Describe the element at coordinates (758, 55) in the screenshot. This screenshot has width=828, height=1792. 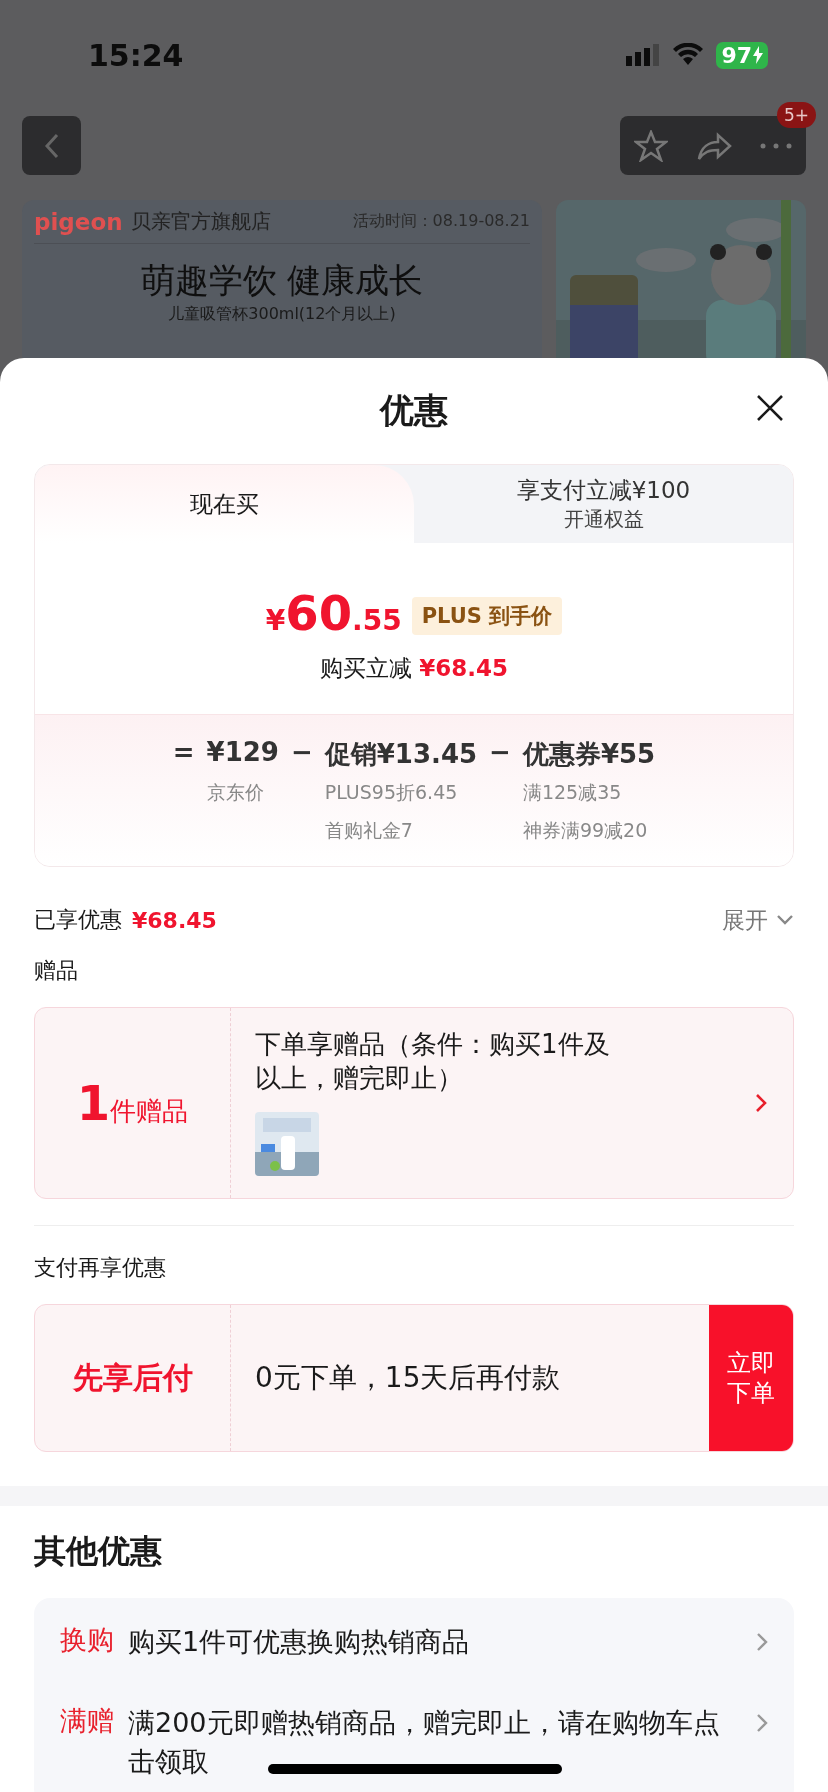
I see `charging-icon` at that location.